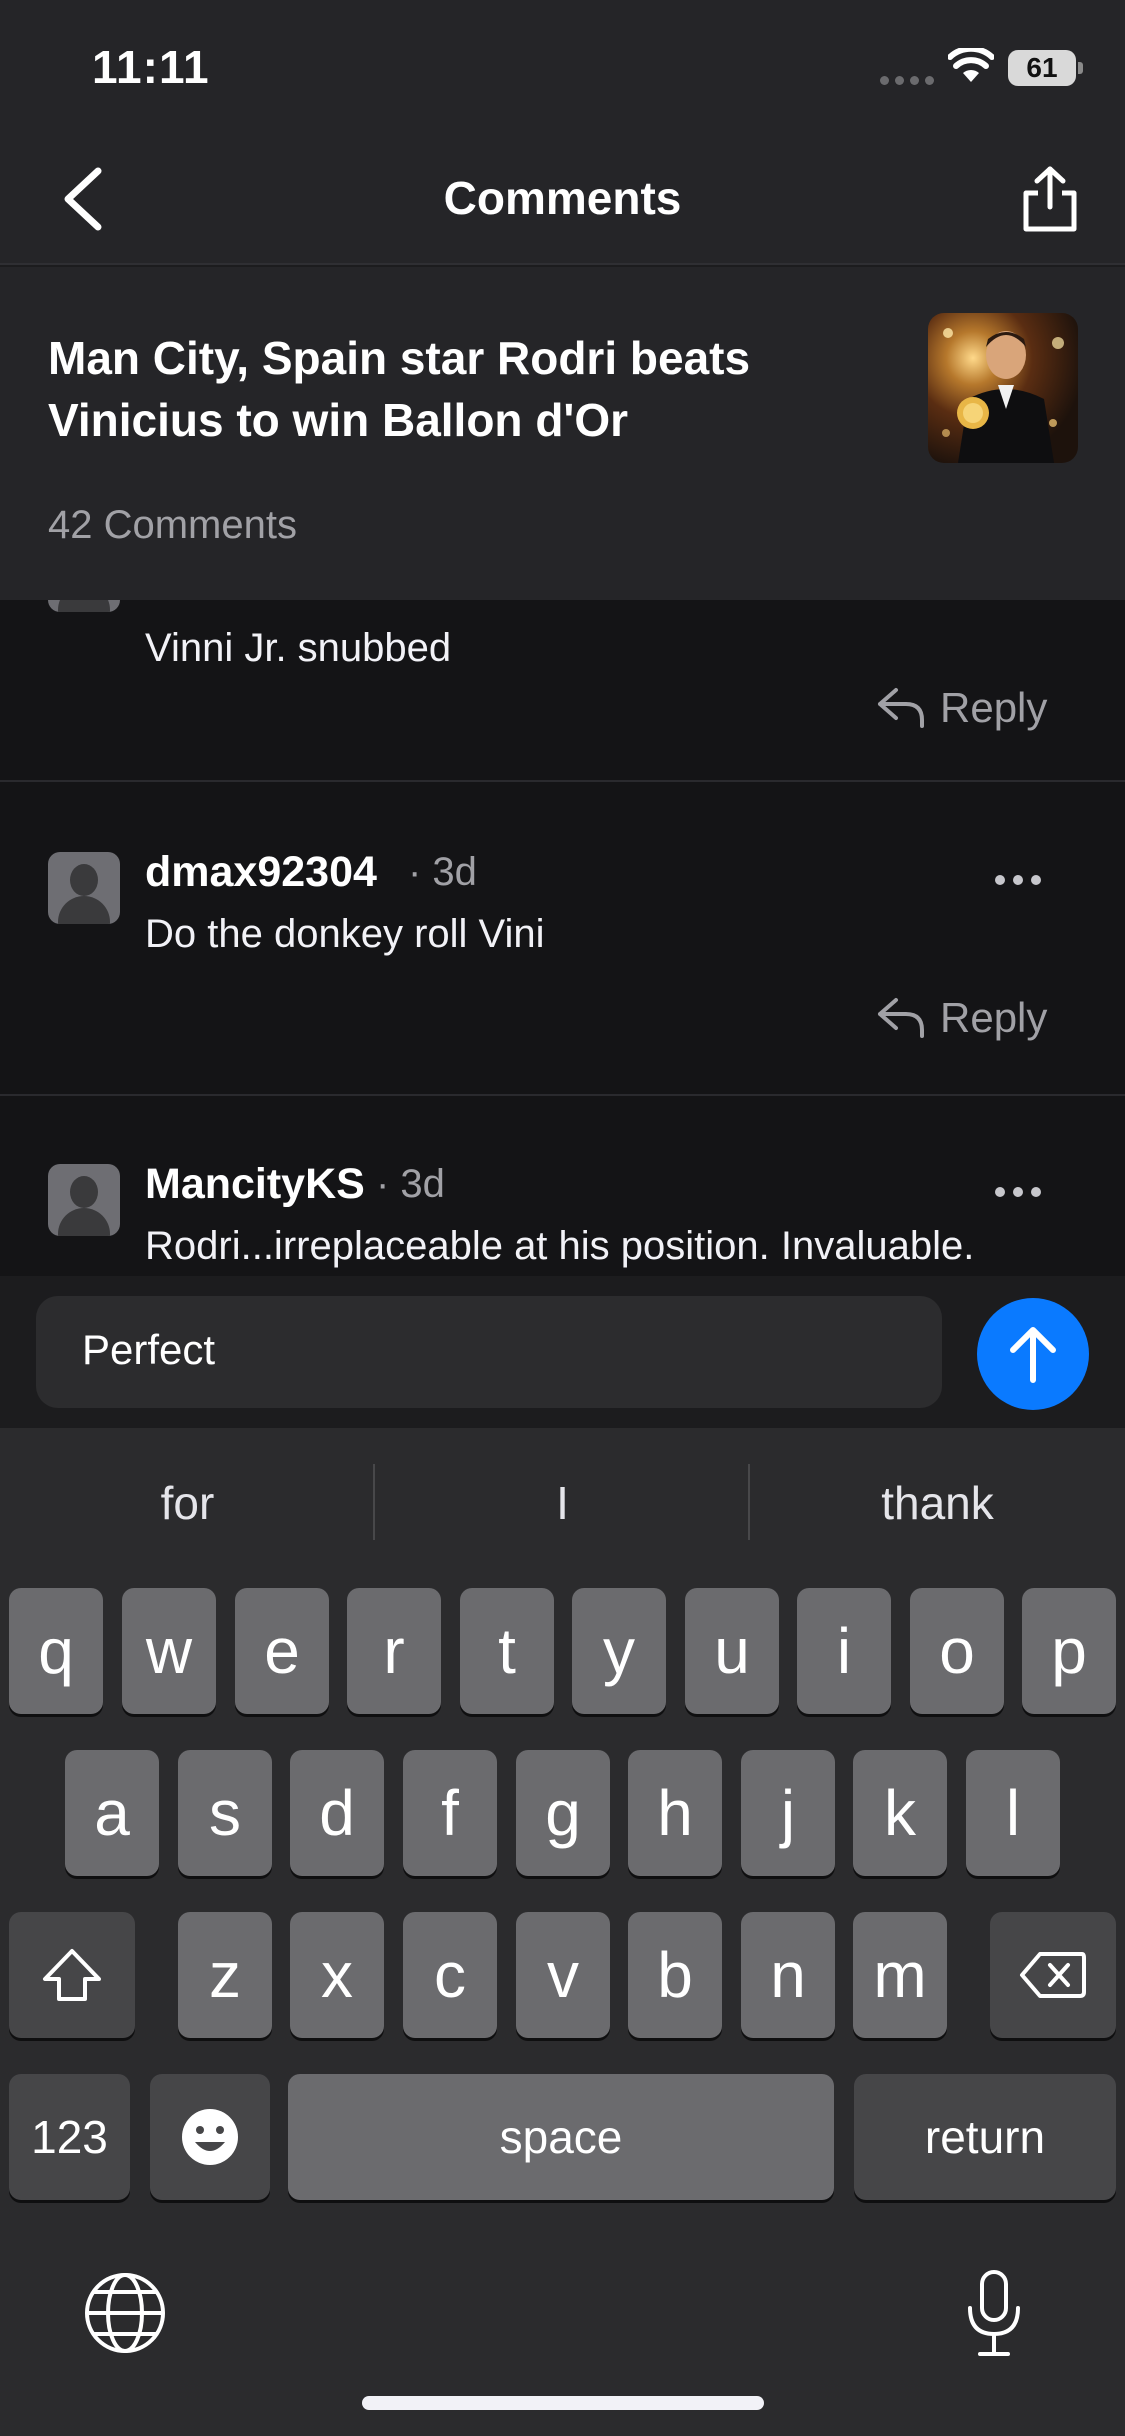 Image resolution: width=1125 pixels, height=2436 pixels. I want to click on article-thumbnail, so click(1003, 388).